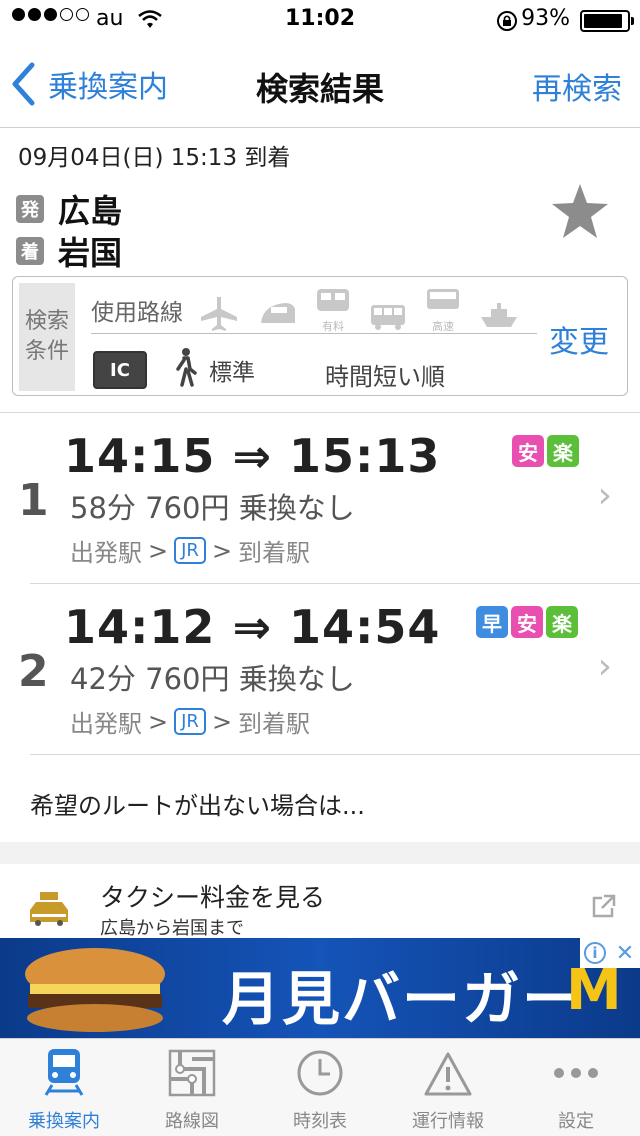 This screenshot has height=1136, width=640. I want to click on departure-time: 14:12, so click(140, 627).